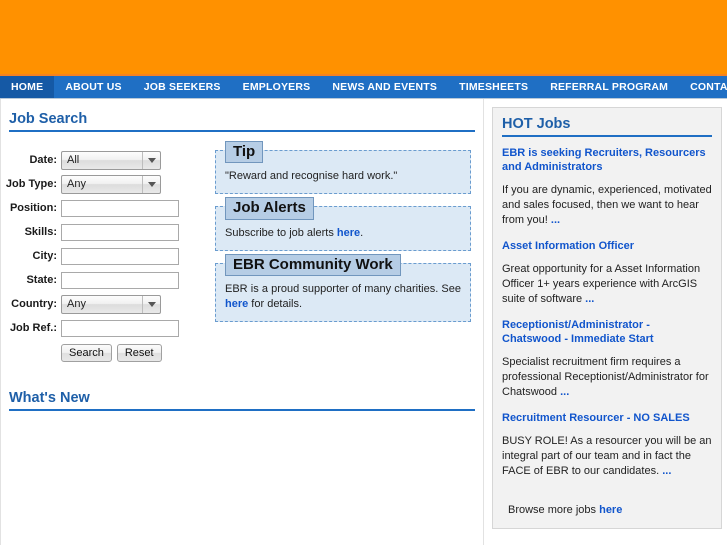  I want to click on job-search-header: Job Search, so click(242, 115).